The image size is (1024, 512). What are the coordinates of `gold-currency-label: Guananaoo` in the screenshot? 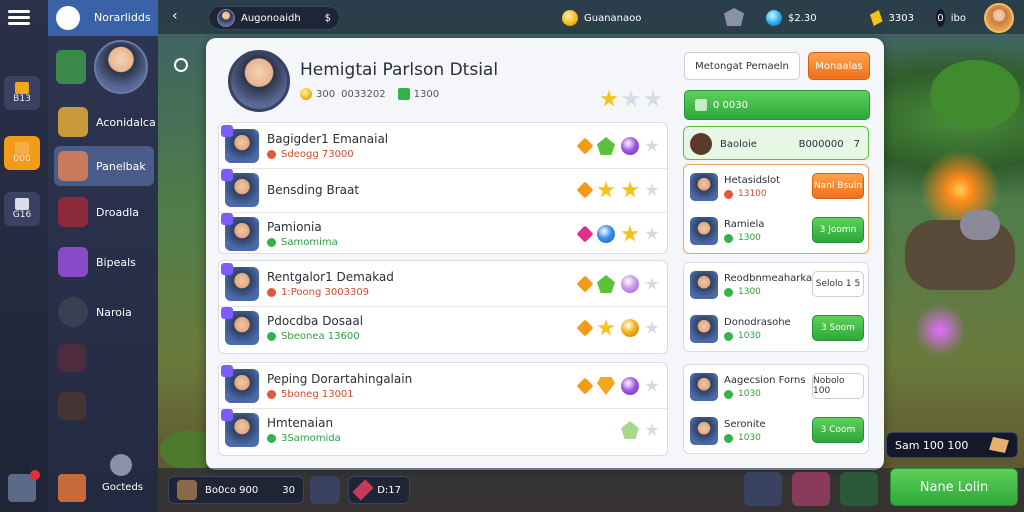 It's located at (613, 18).